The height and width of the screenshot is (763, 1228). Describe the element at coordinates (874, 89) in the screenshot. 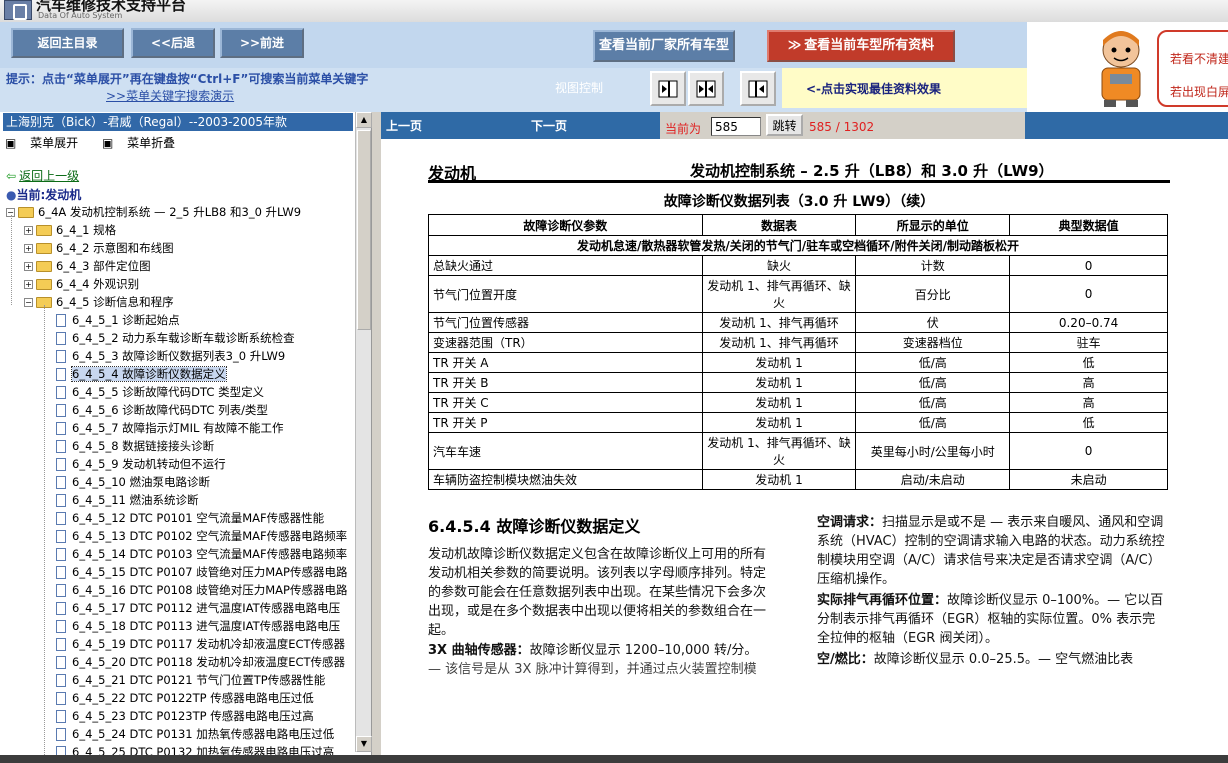

I see `view-tip-text: <-点击实现最佳资料效果` at that location.